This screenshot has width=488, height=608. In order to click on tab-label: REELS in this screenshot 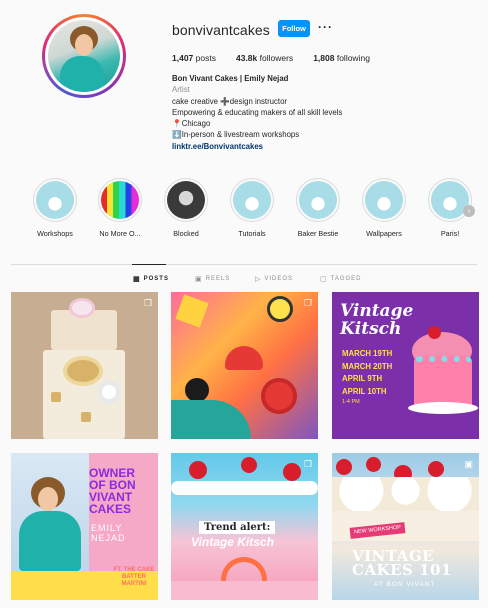, I will do `click(218, 279)`.